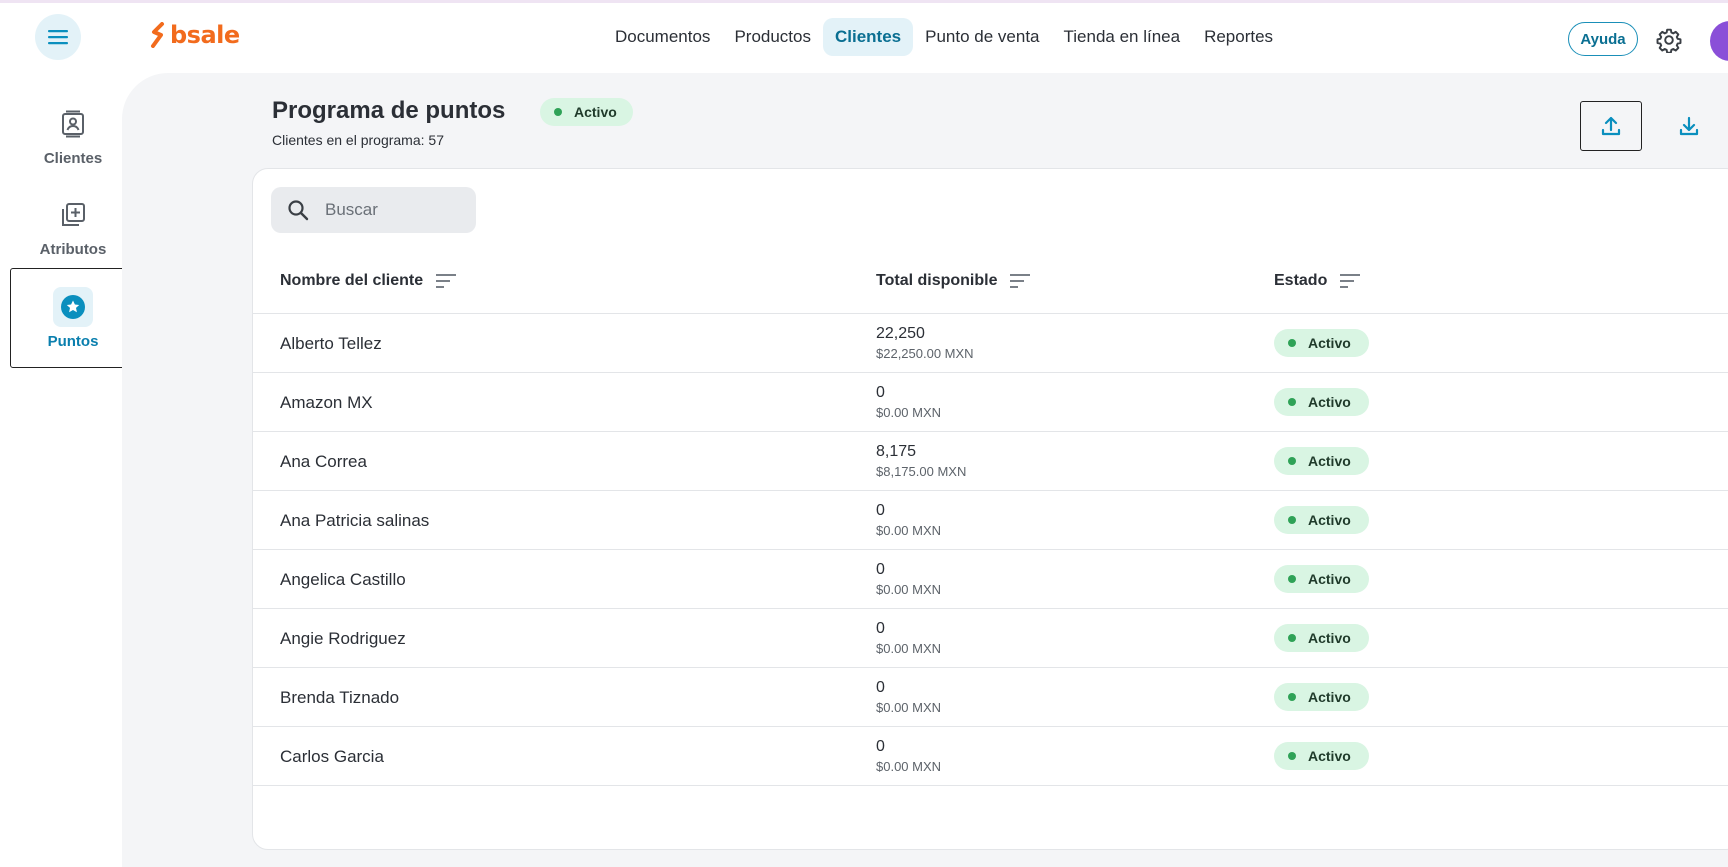 This screenshot has height=867, width=1728. Describe the element at coordinates (925, 344) in the screenshot. I see `total-available: 22,250 $22,250.00 MXN` at that location.